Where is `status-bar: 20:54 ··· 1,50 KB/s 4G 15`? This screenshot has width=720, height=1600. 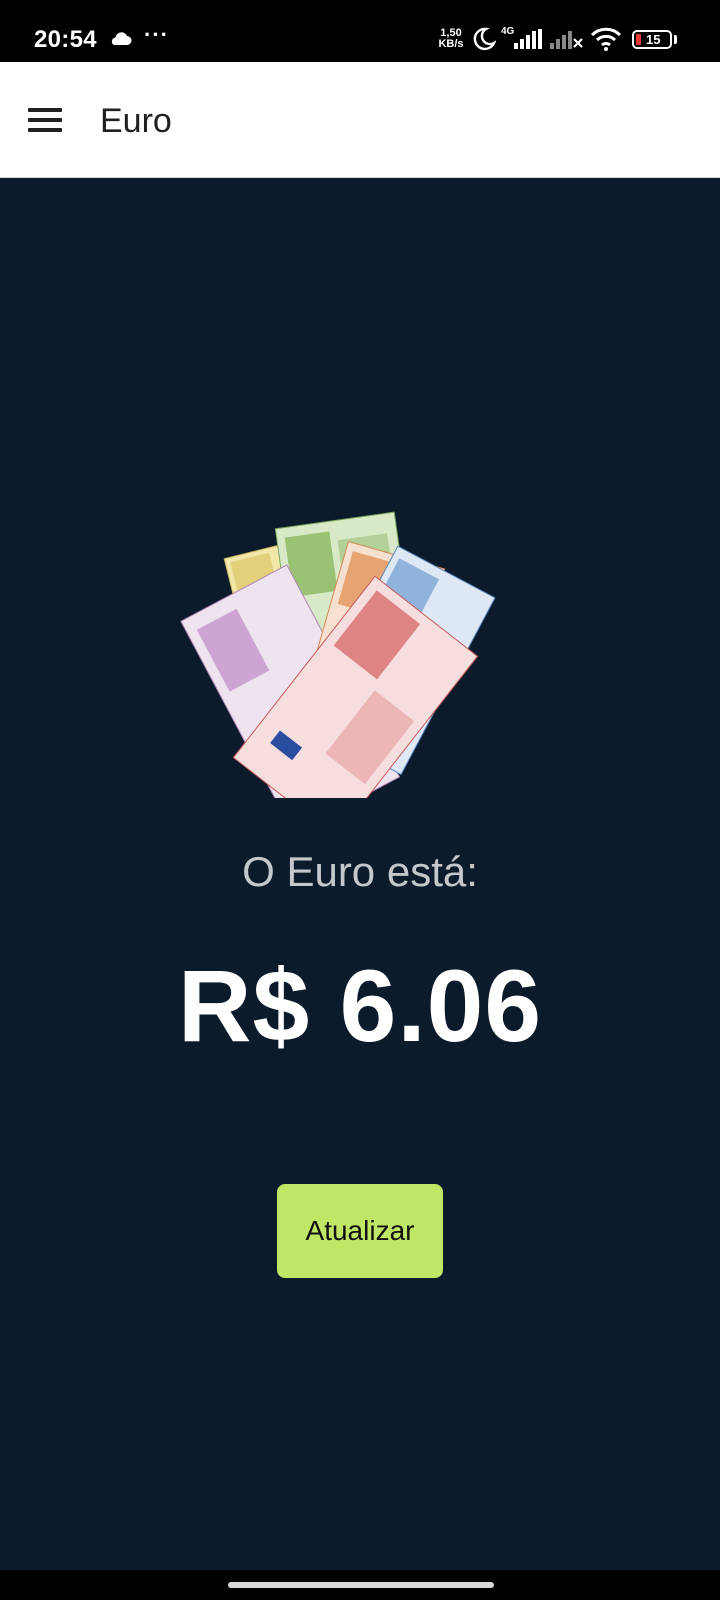
status-bar: 20:54 ··· 1,50 KB/s 4G 15 is located at coordinates (360, 31).